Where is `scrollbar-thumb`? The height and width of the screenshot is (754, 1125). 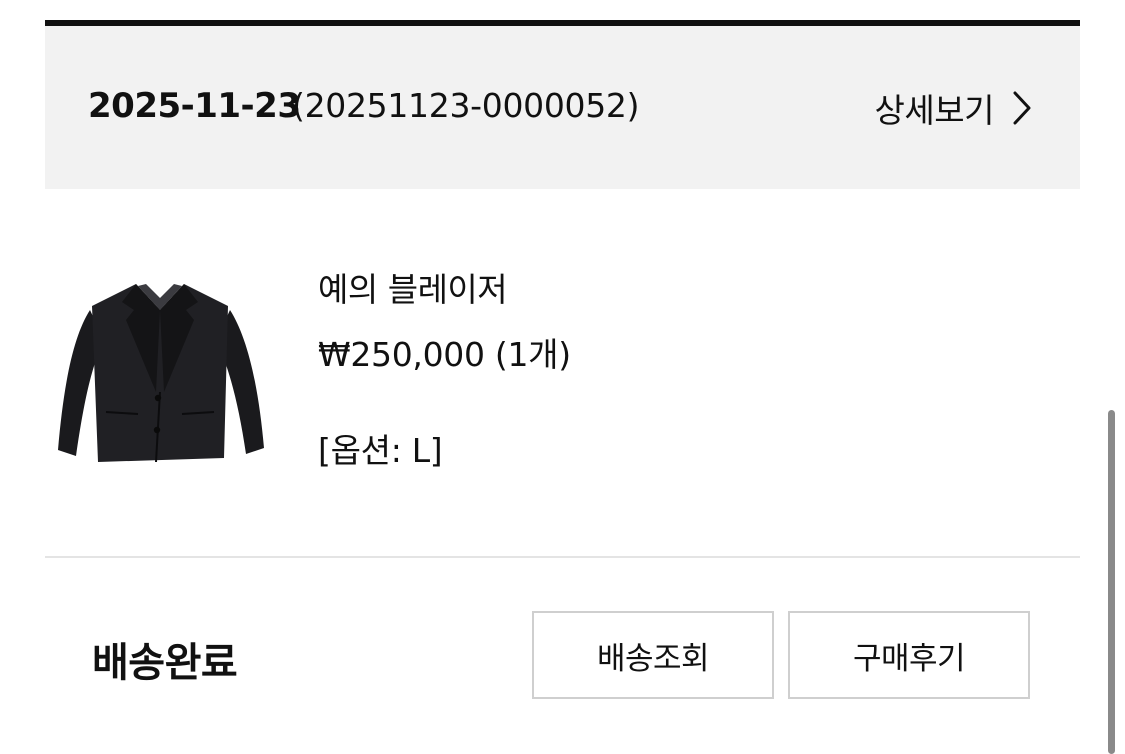
scrollbar-thumb is located at coordinates (1111, 582).